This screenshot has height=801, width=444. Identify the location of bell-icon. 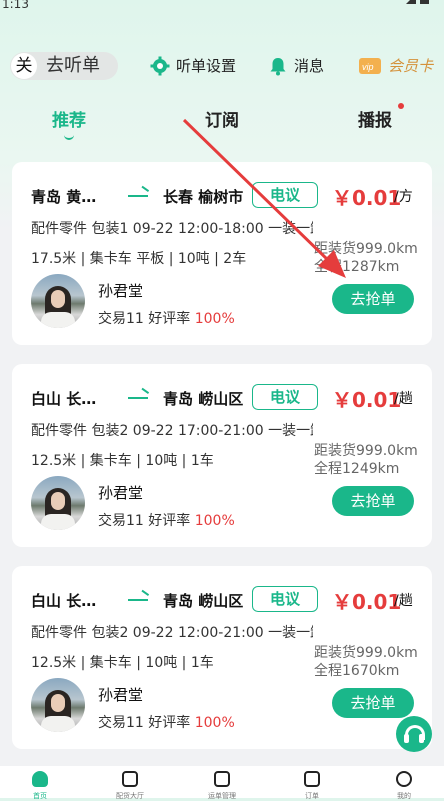
(278, 67).